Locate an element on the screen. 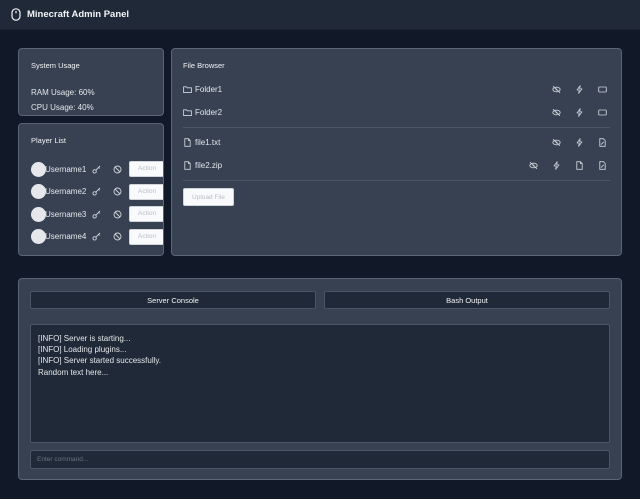  folder-row: Folder1 is located at coordinates (396, 89).